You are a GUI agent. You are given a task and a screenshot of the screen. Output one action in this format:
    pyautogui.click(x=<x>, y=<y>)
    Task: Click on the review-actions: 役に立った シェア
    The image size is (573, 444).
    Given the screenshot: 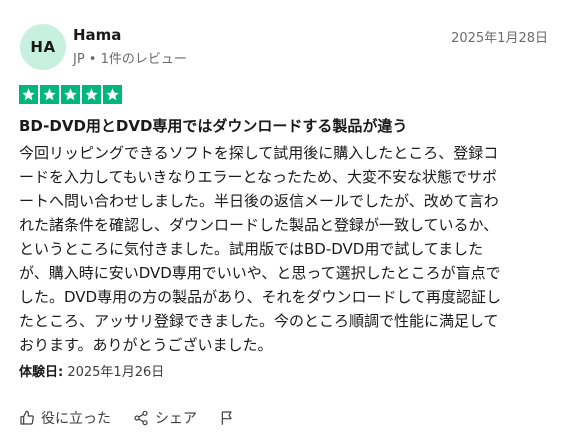 What is the action you would take?
    pyautogui.click(x=138, y=418)
    